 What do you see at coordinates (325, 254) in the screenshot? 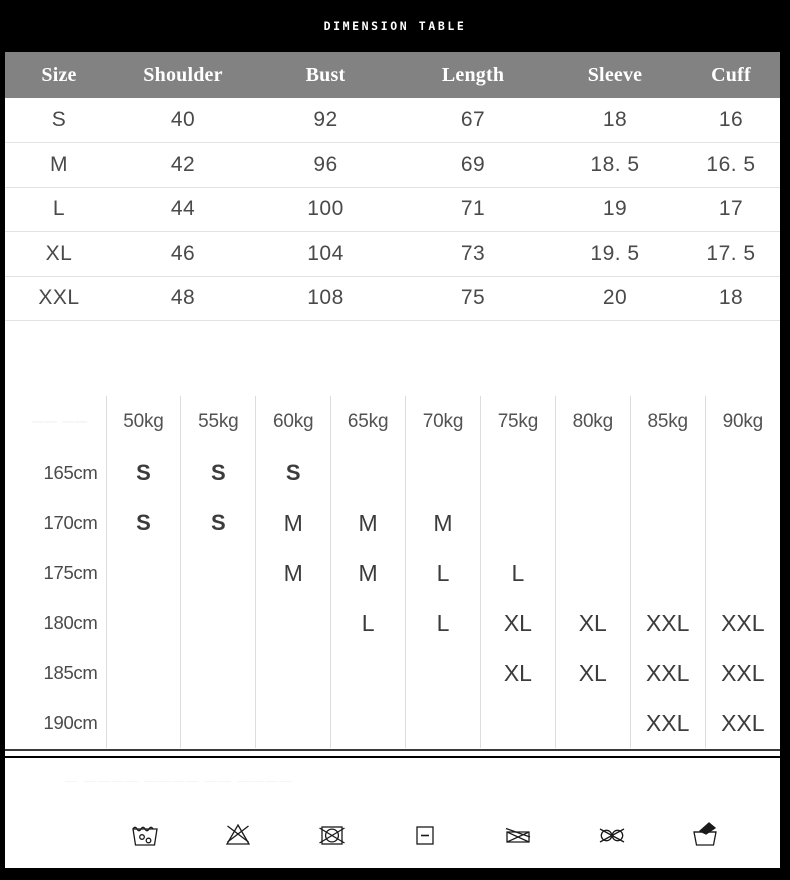
I see `cell-bust: 104` at bounding box center [325, 254].